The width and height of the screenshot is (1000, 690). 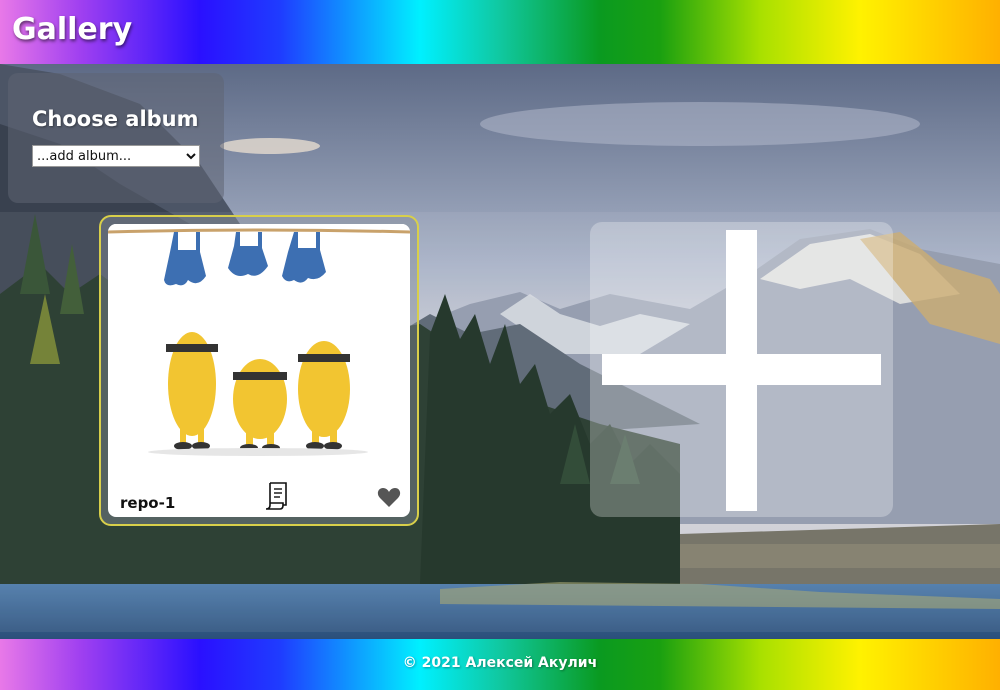 I want to click on album-card: repo-1, so click(x=259, y=370).